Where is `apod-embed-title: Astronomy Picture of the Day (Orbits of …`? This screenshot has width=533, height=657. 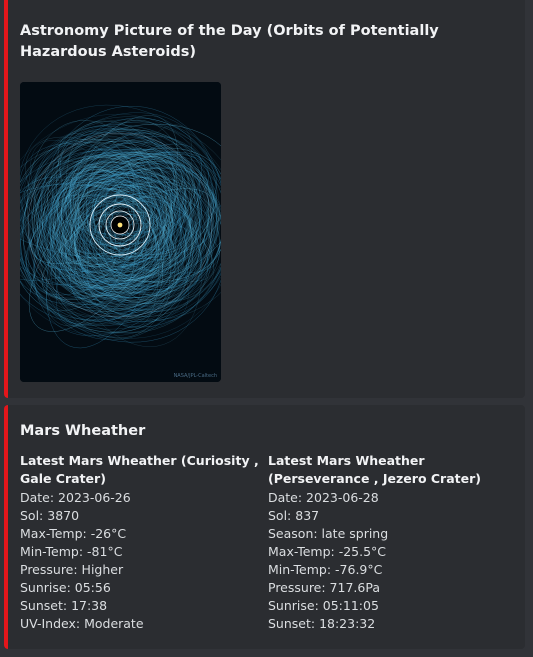
apod-embed-title: Astronomy Picture of the Day (Orbits of … is located at coordinates (229, 41).